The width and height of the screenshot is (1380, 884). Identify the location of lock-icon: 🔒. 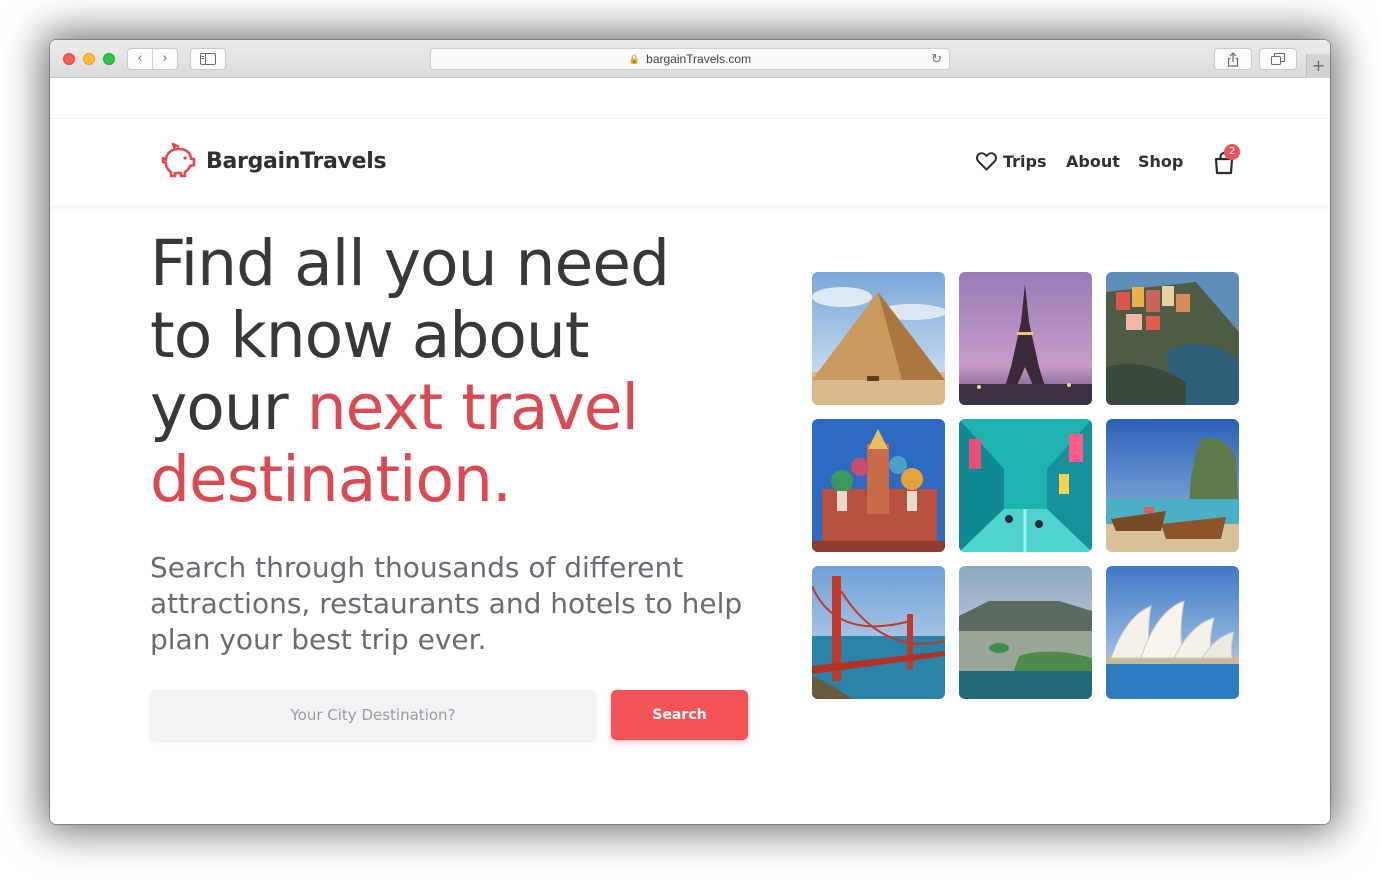
(634, 58).